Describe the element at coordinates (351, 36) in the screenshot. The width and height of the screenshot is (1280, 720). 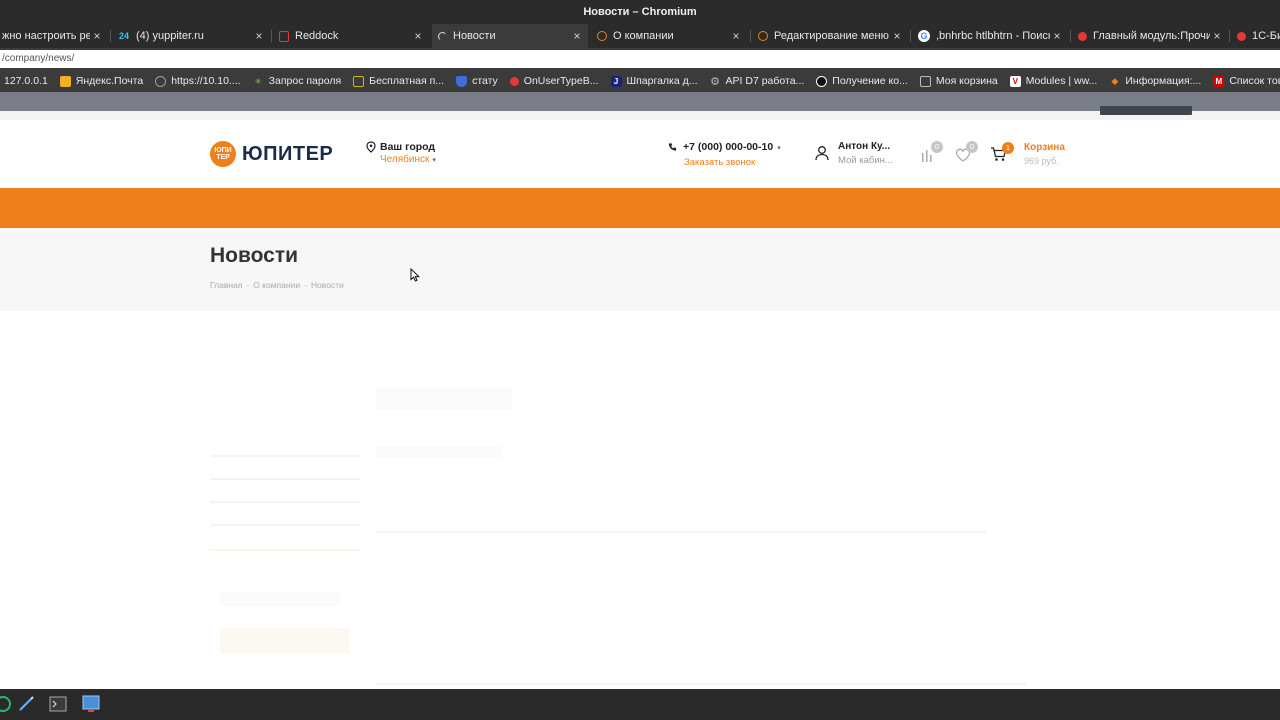
I see `tab-3: Reddock ×` at that location.